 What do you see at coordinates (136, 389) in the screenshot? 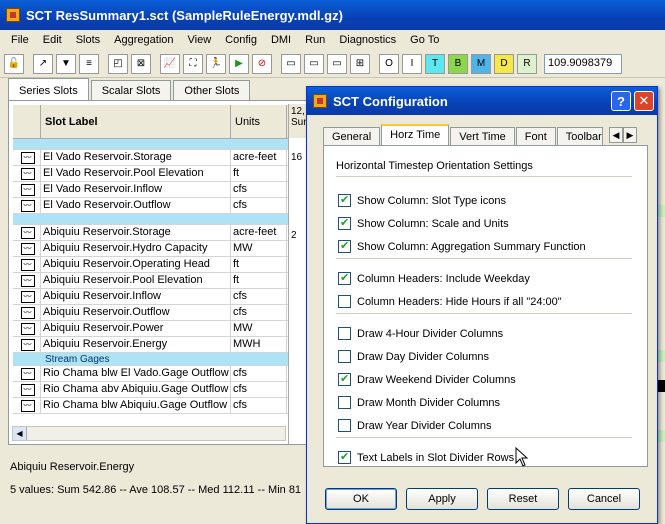
I see `slot-label: Rio Chama abv Abiquiu.Gage Outflow` at bounding box center [136, 389].